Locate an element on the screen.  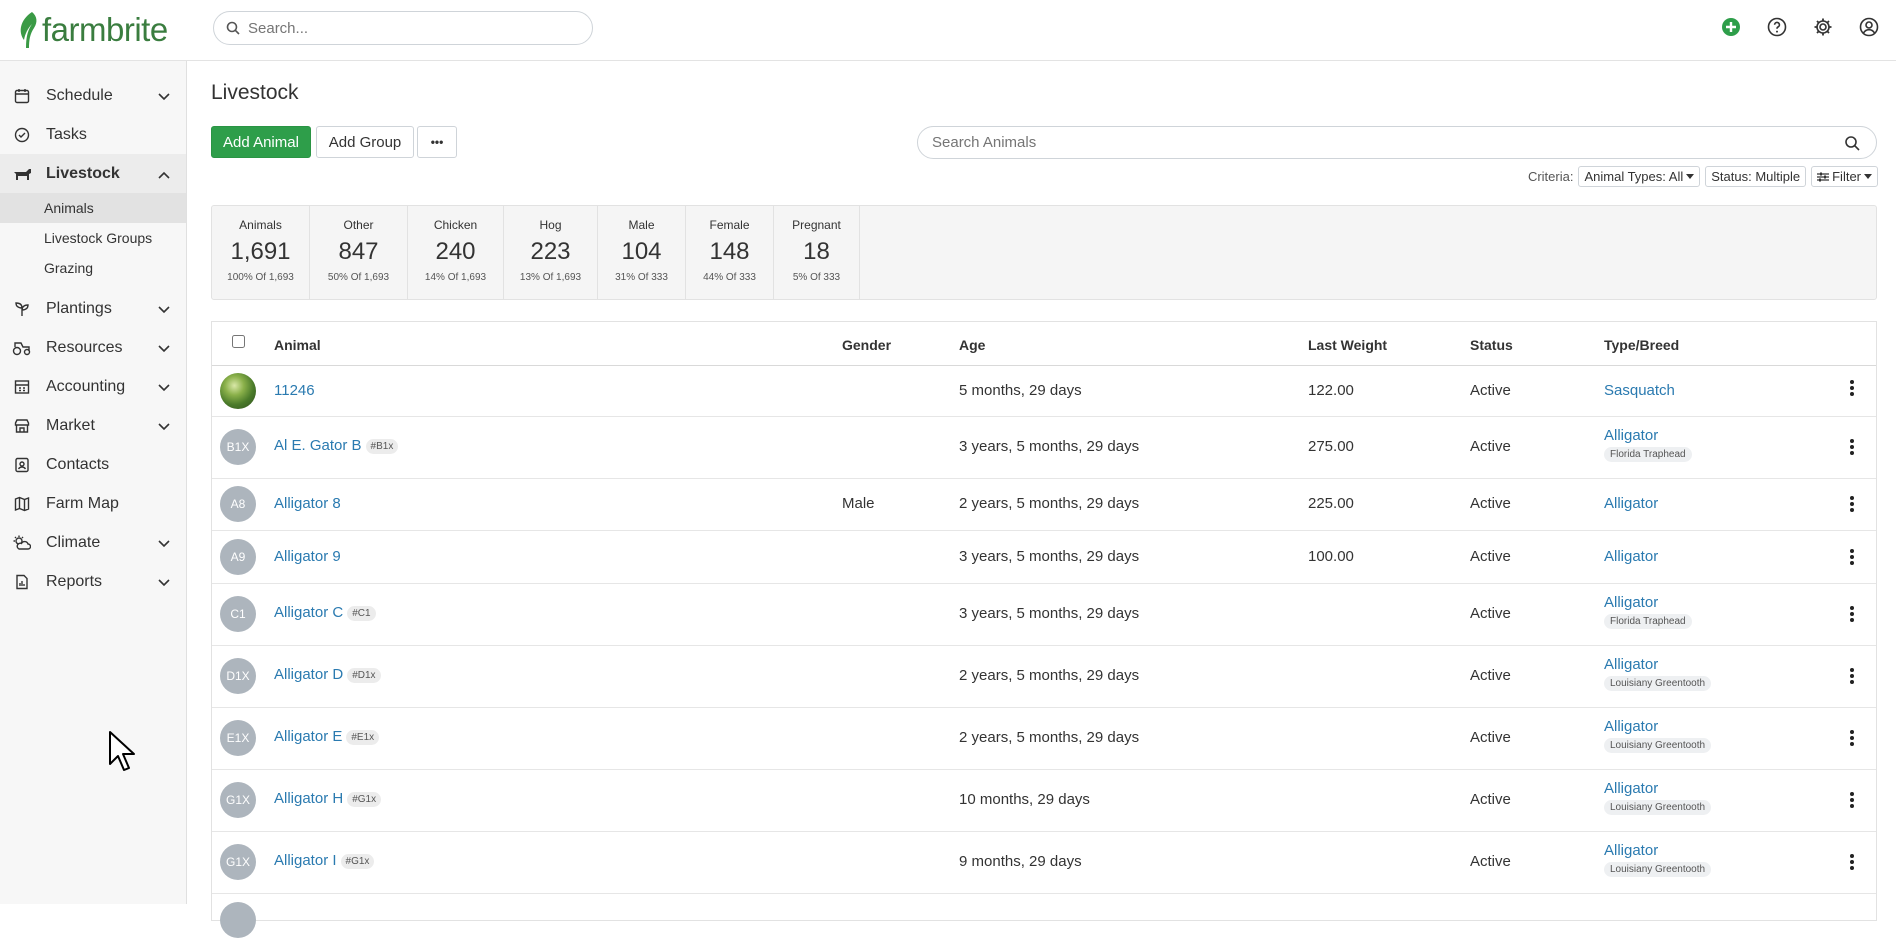
sidebar-item-contacts: Contacts is located at coordinates (93, 464).